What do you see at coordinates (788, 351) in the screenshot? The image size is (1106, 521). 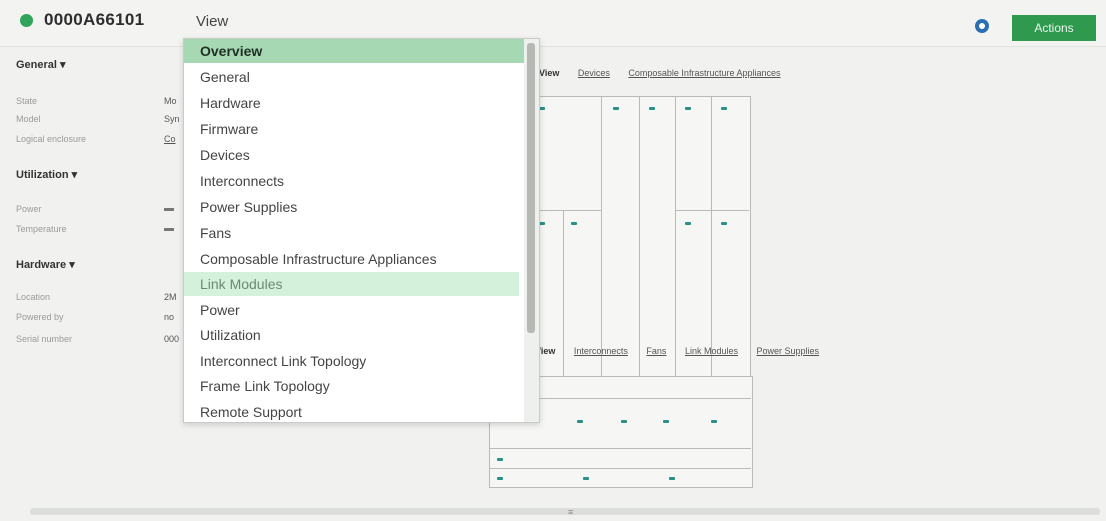 I see `tab-power-supplies: Power Supplies` at bounding box center [788, 351].